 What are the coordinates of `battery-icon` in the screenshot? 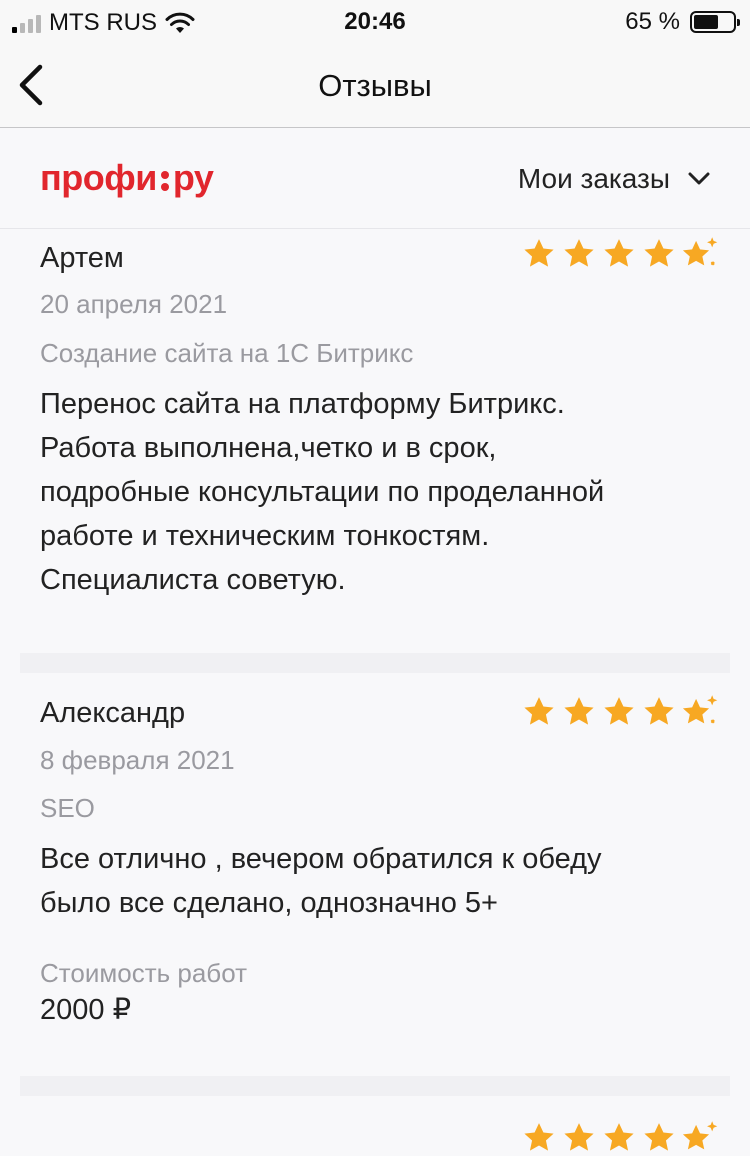 It's located at (715, 22).